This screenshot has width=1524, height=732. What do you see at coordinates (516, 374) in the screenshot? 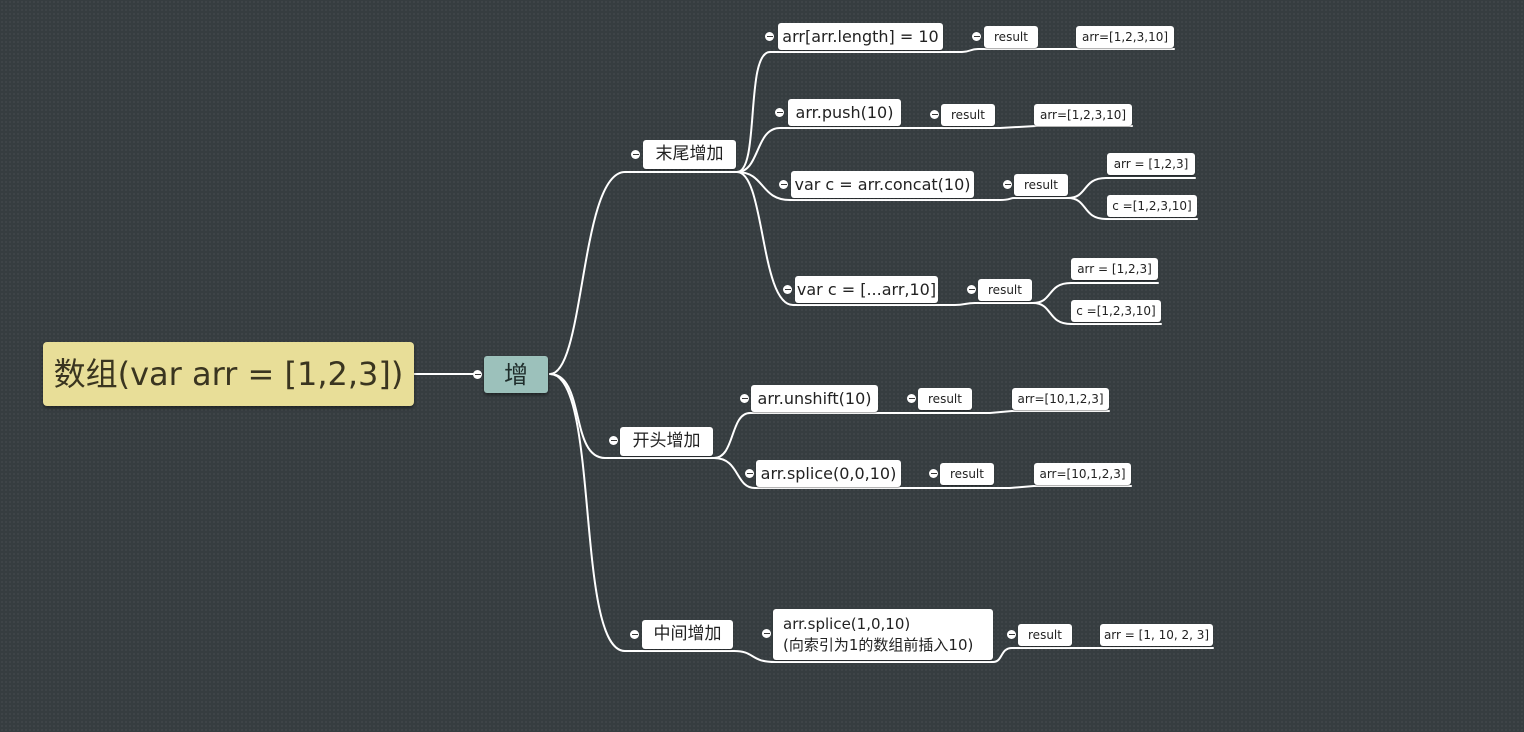
I see `main-topic-add: 增` at bounding box center [516, 374].